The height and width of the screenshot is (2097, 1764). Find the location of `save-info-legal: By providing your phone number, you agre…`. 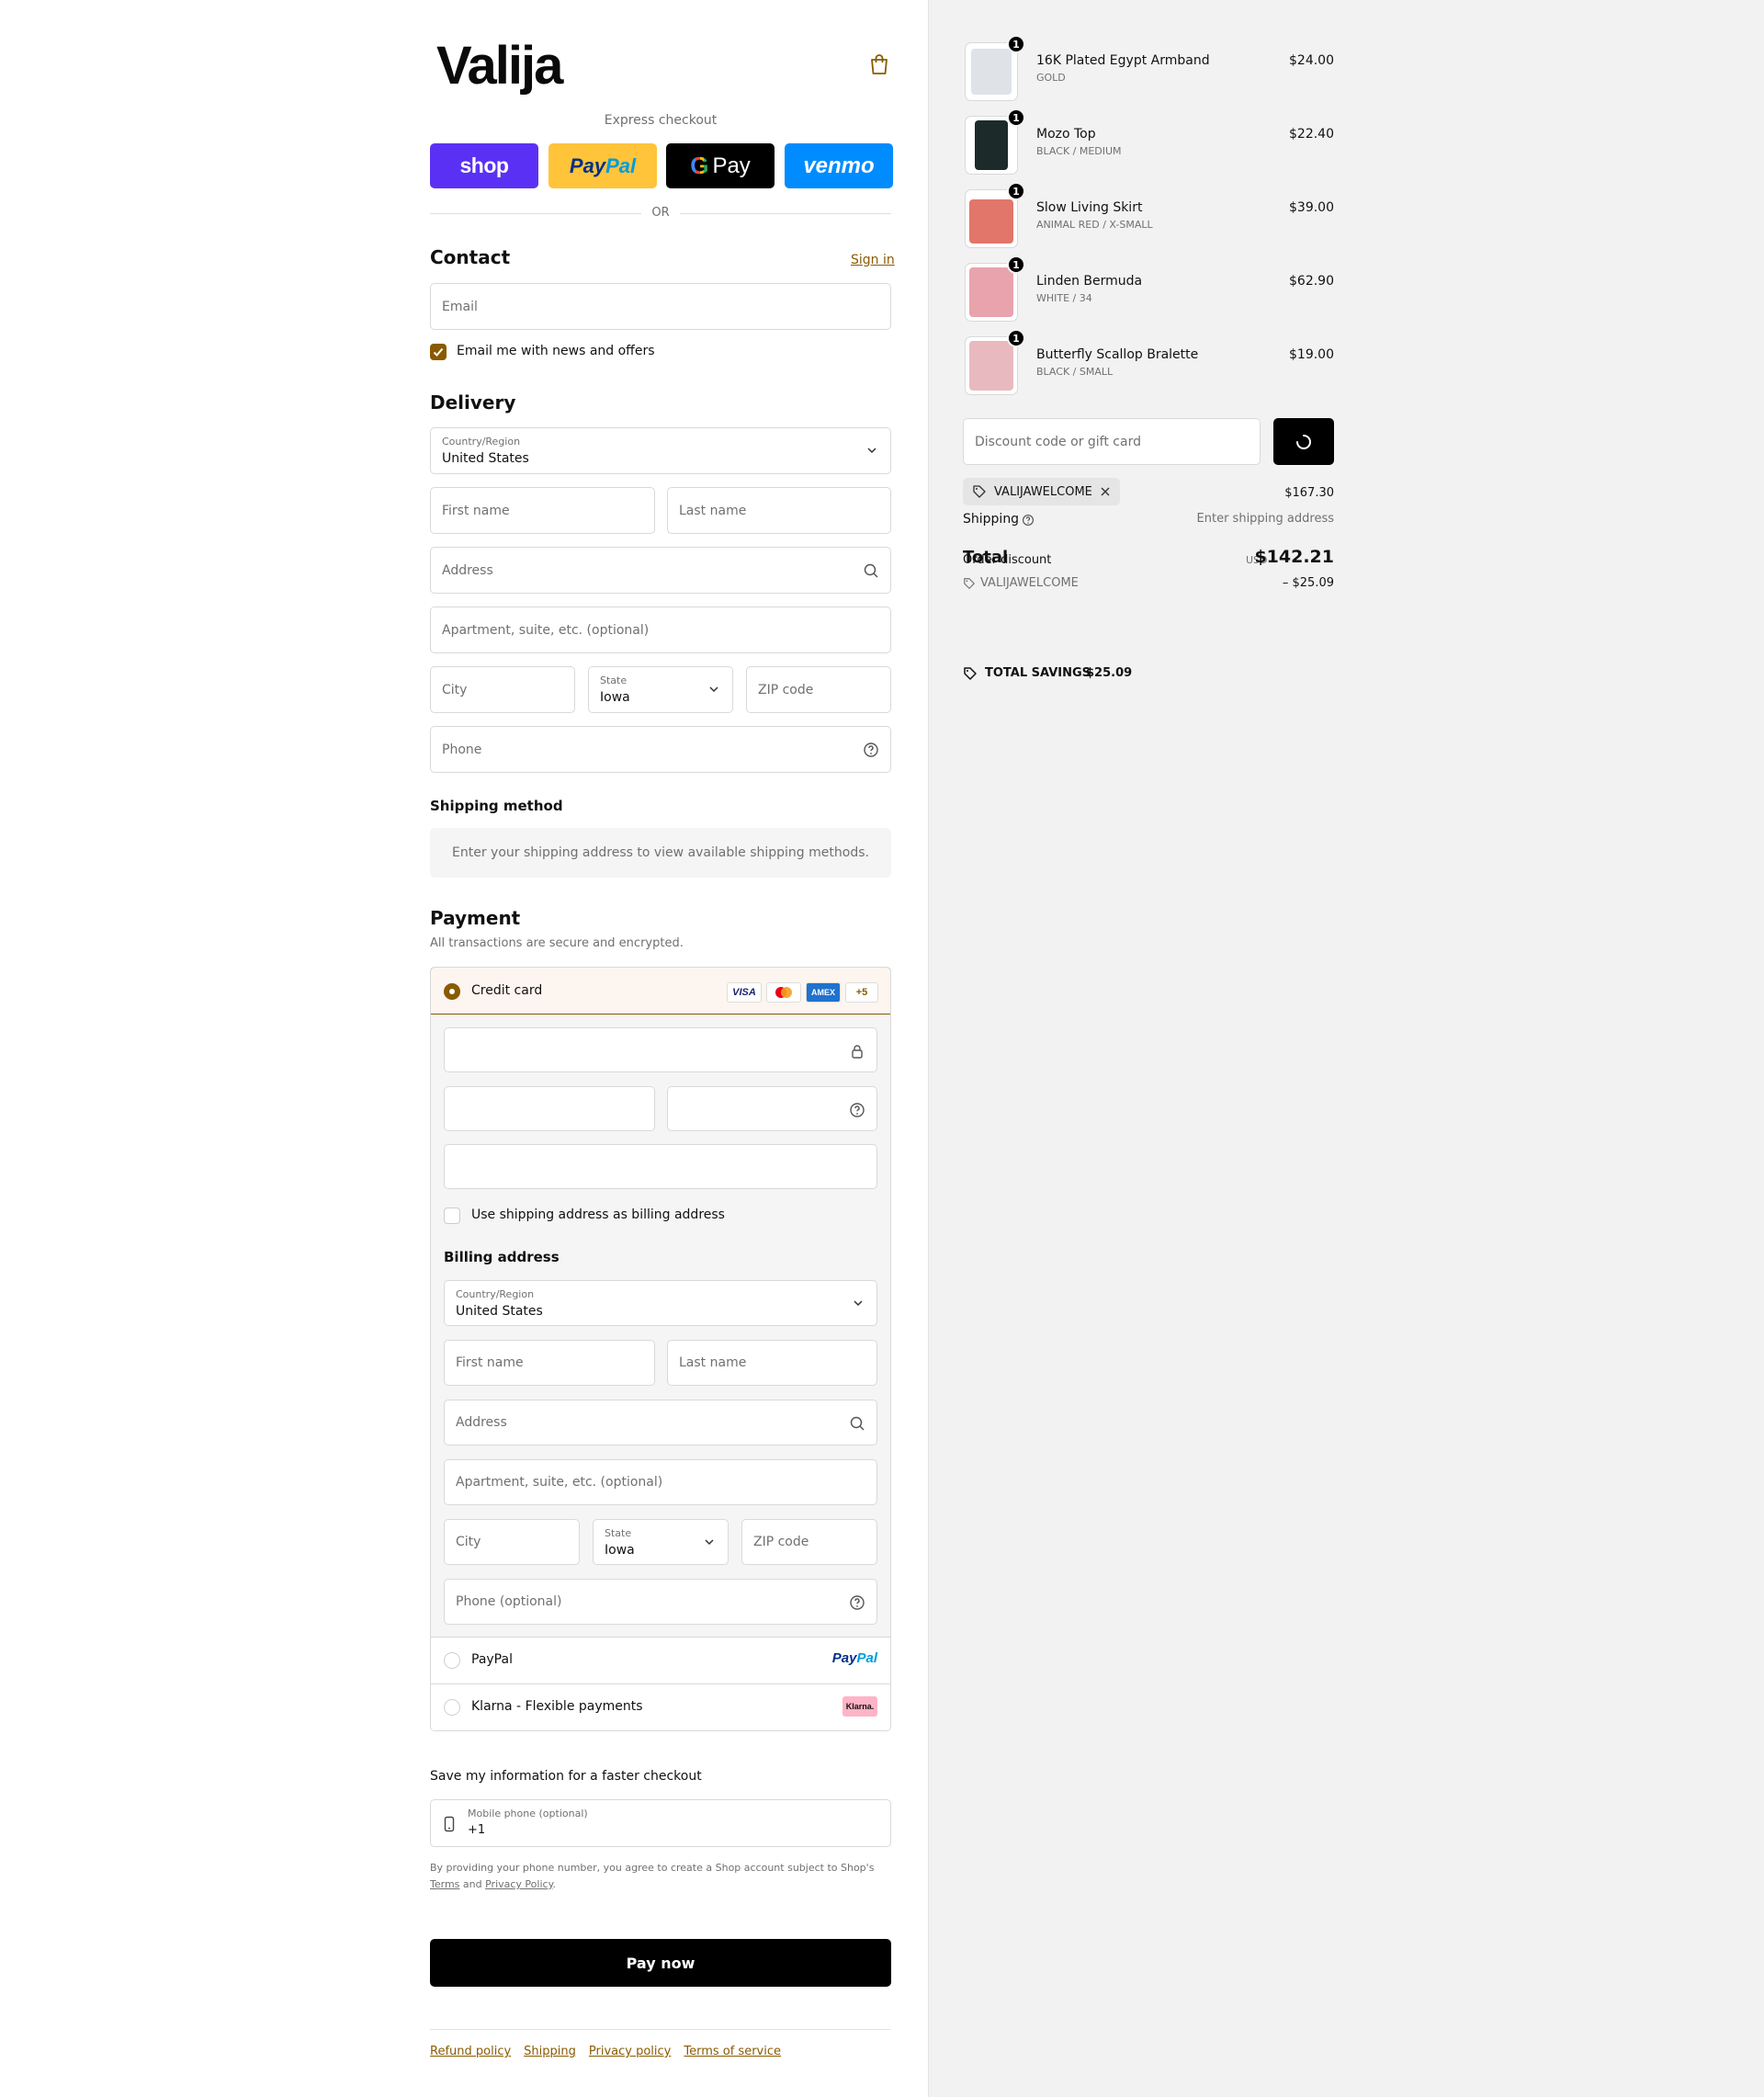

save-info-legal: By providing your phone number, you agre… is located at coordinates (660, 1877).